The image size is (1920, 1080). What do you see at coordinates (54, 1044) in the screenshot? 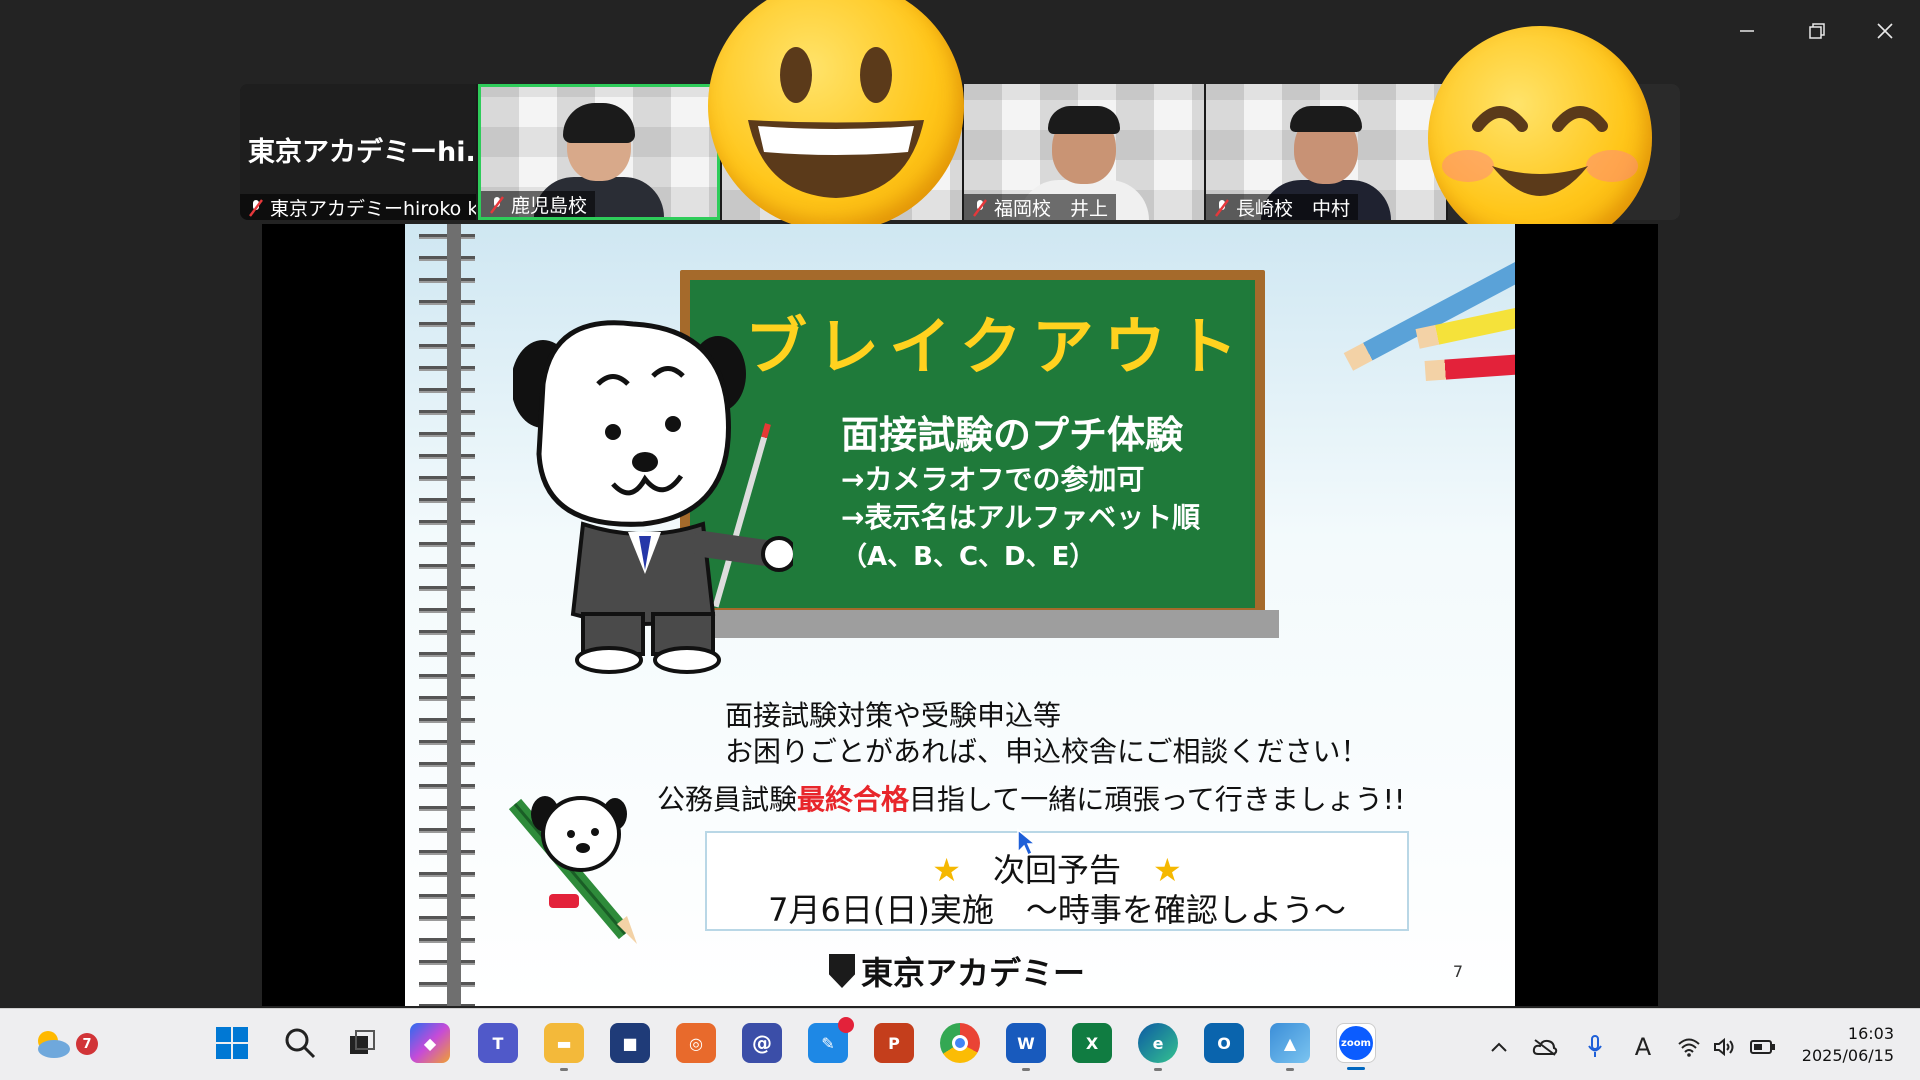
I see `weather-icon` at bounding box center [54, 1044].